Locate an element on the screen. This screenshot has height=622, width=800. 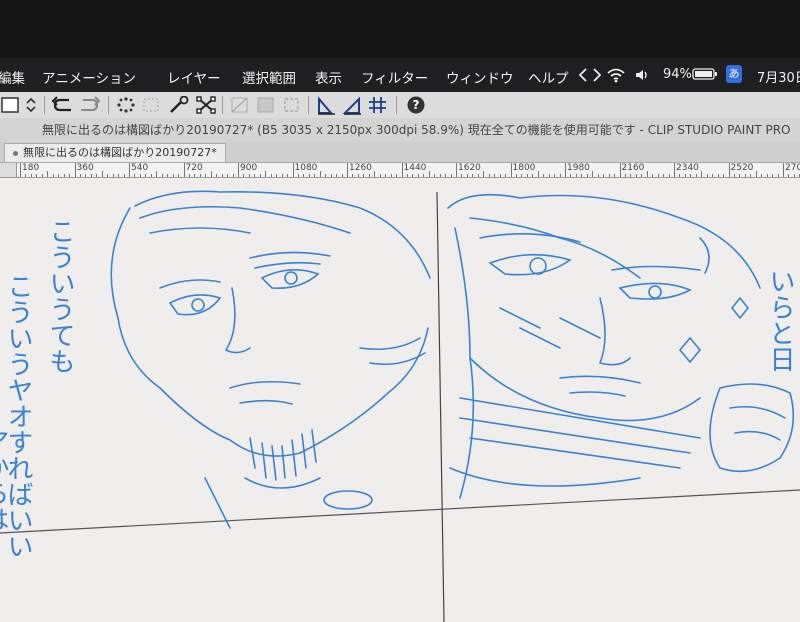
snap-special-ruler-icon is located at coordinates (352, 105).